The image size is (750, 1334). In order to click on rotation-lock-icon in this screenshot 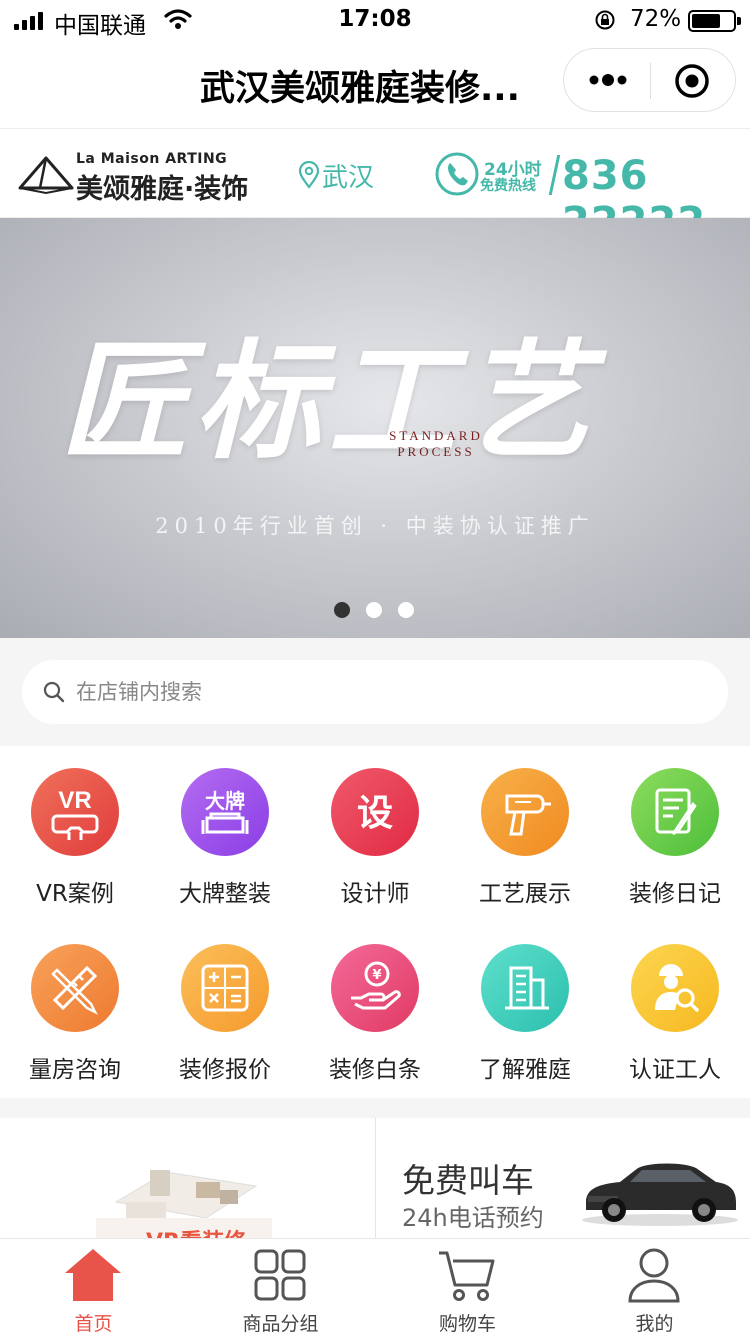, I will do `click(605, 20)`.